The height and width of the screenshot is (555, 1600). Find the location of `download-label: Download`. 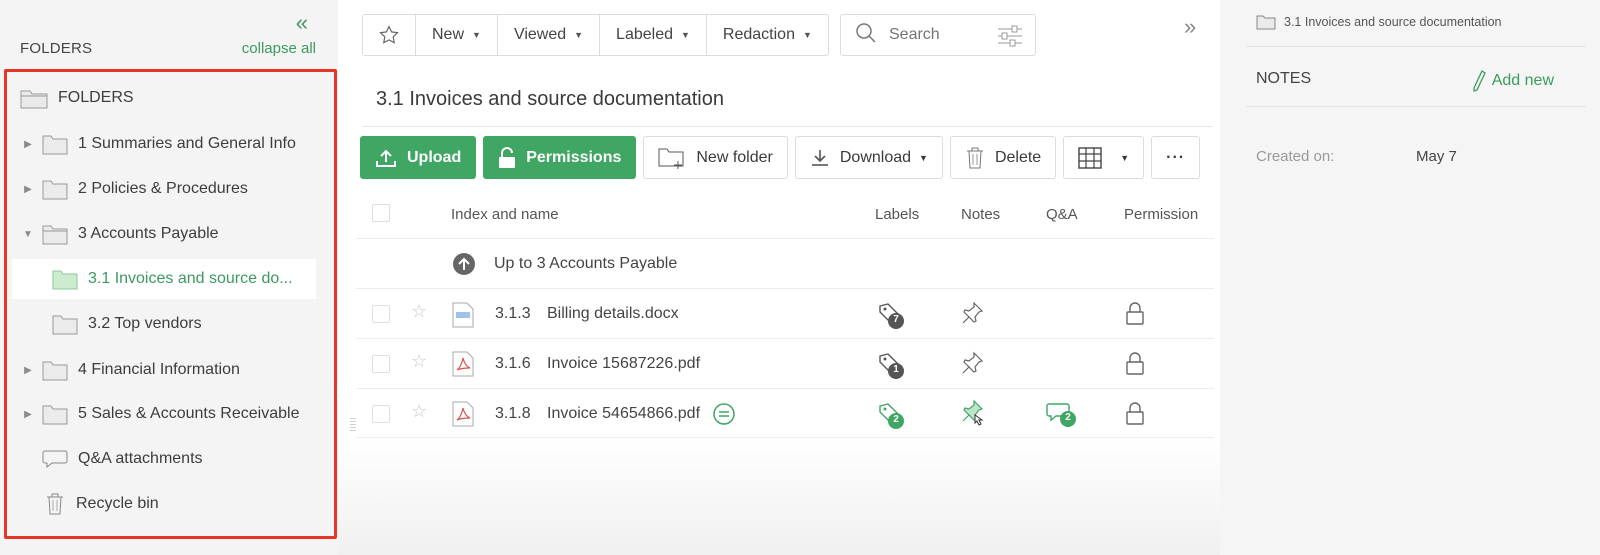

download-label: Download is located at coordinates (875, 157).